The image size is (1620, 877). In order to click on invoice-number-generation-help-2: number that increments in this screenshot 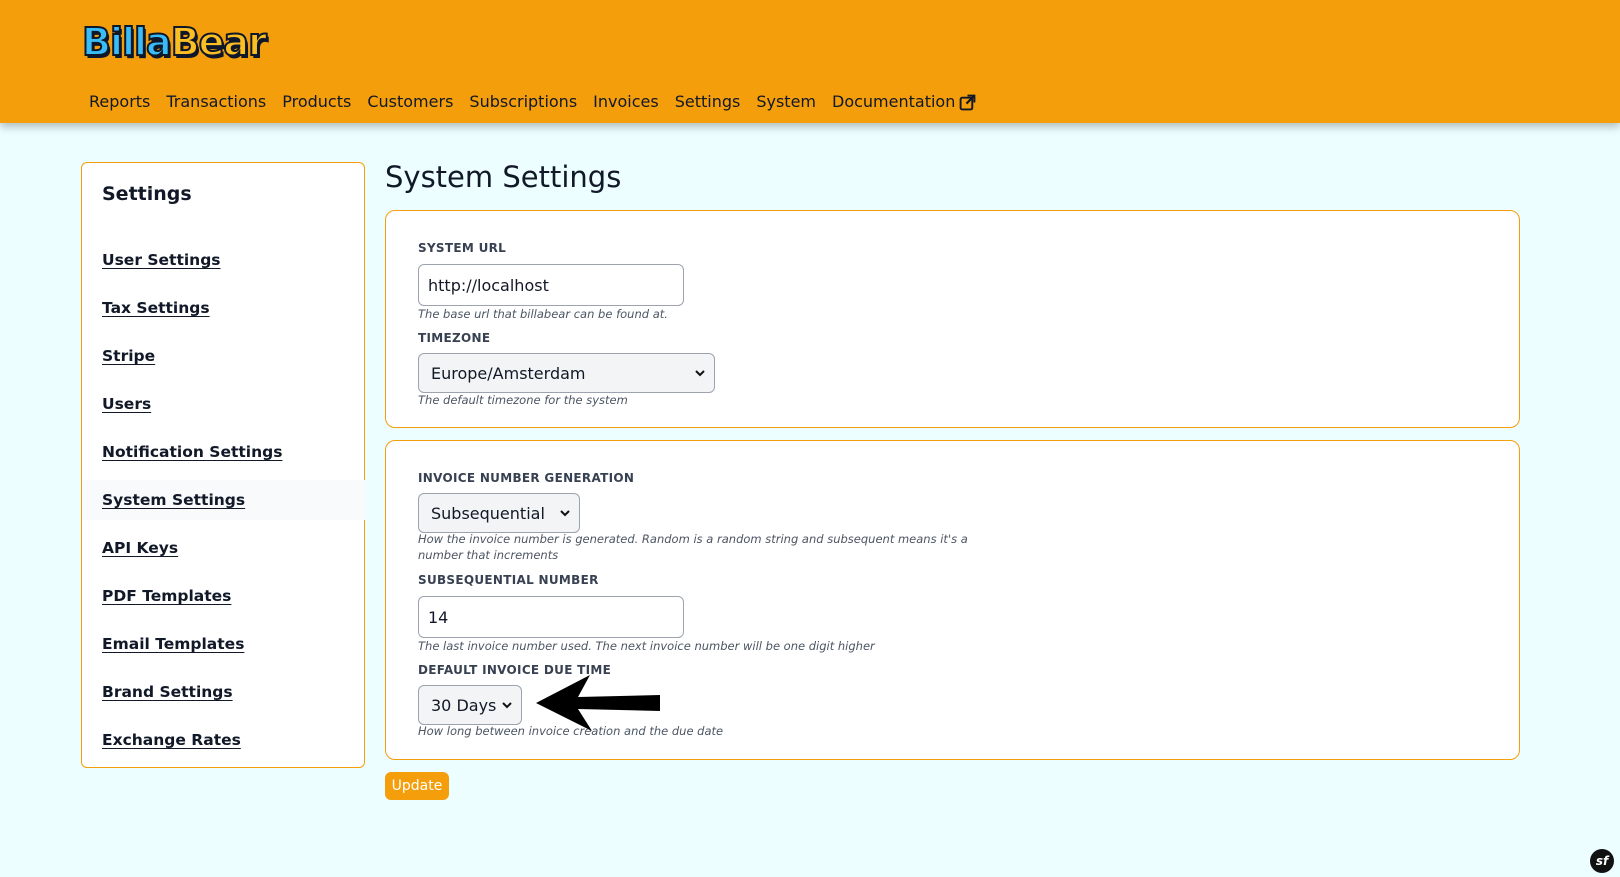, I will do `click(488, 555)`.